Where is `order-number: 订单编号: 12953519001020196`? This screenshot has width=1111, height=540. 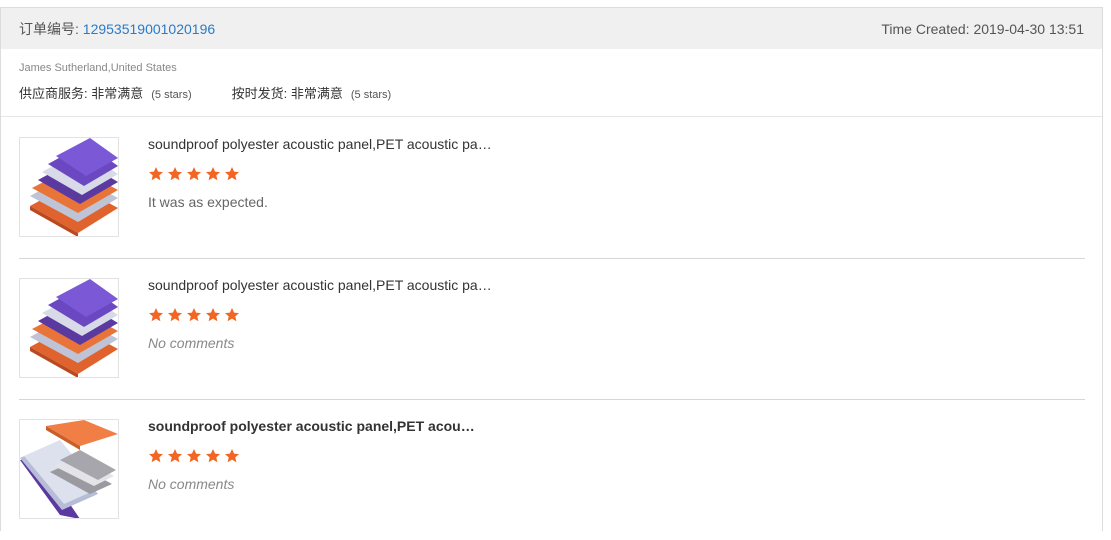 order-number: 订单编号: 12953519001020196 is located at coordinates (117, 29).